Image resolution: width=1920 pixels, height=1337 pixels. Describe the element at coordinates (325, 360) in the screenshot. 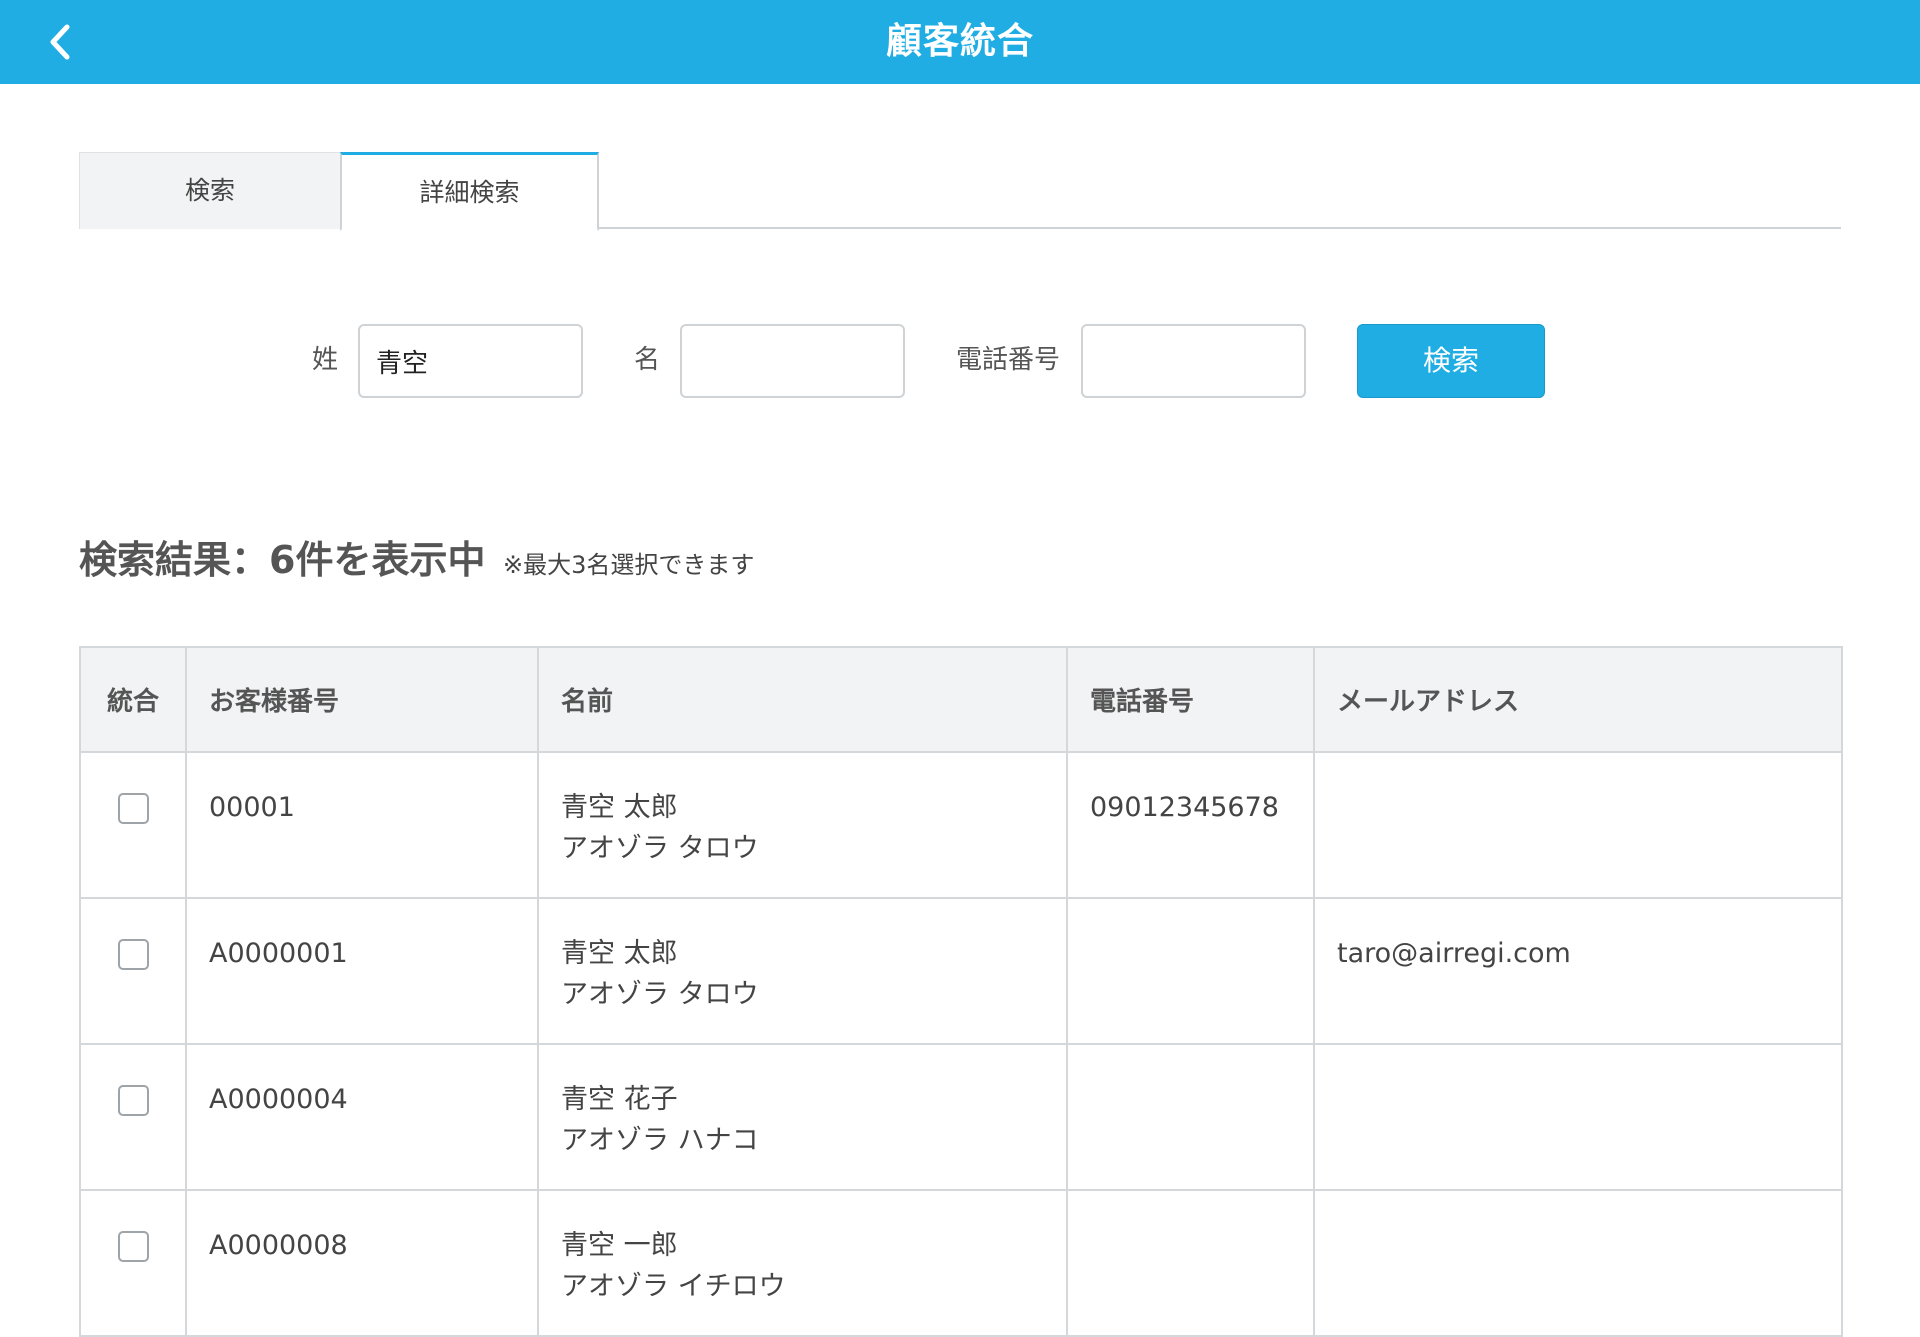

I see `last-name-label: 姓` at that location.